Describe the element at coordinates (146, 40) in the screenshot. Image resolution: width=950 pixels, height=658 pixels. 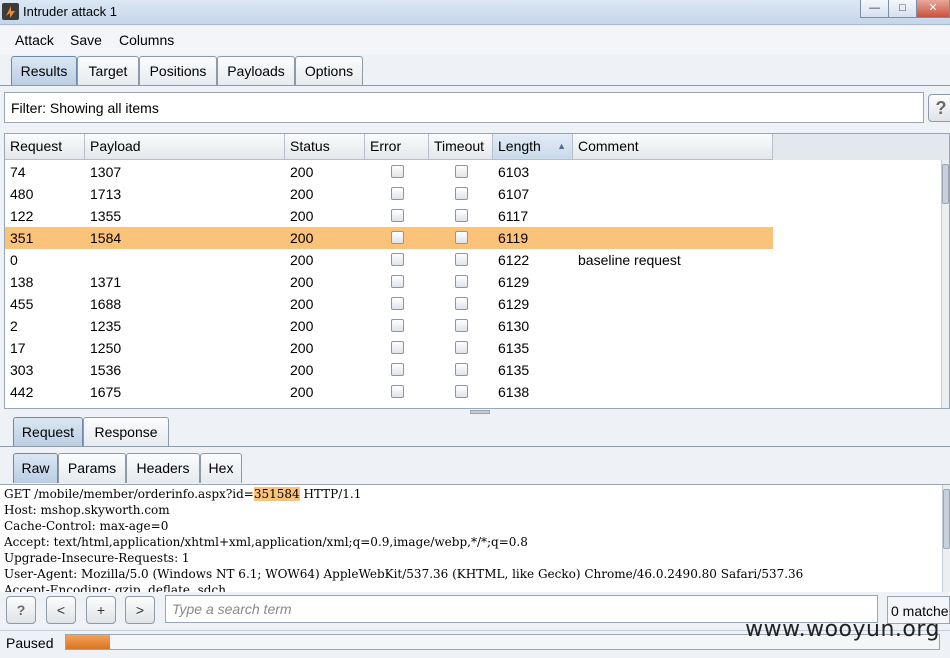
I see `menu-columns: Columns` at that location.